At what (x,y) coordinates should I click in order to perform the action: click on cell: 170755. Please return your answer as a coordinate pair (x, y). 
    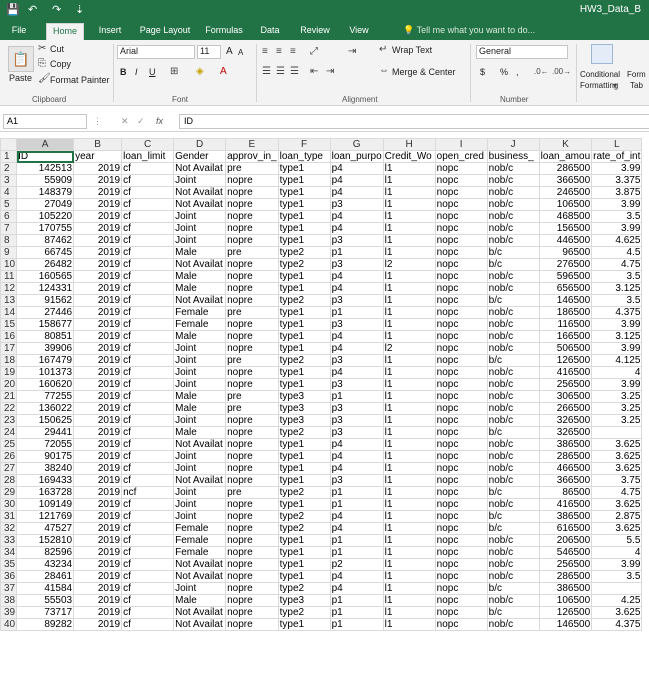
    Looking at the image, I should click on (45, 228).